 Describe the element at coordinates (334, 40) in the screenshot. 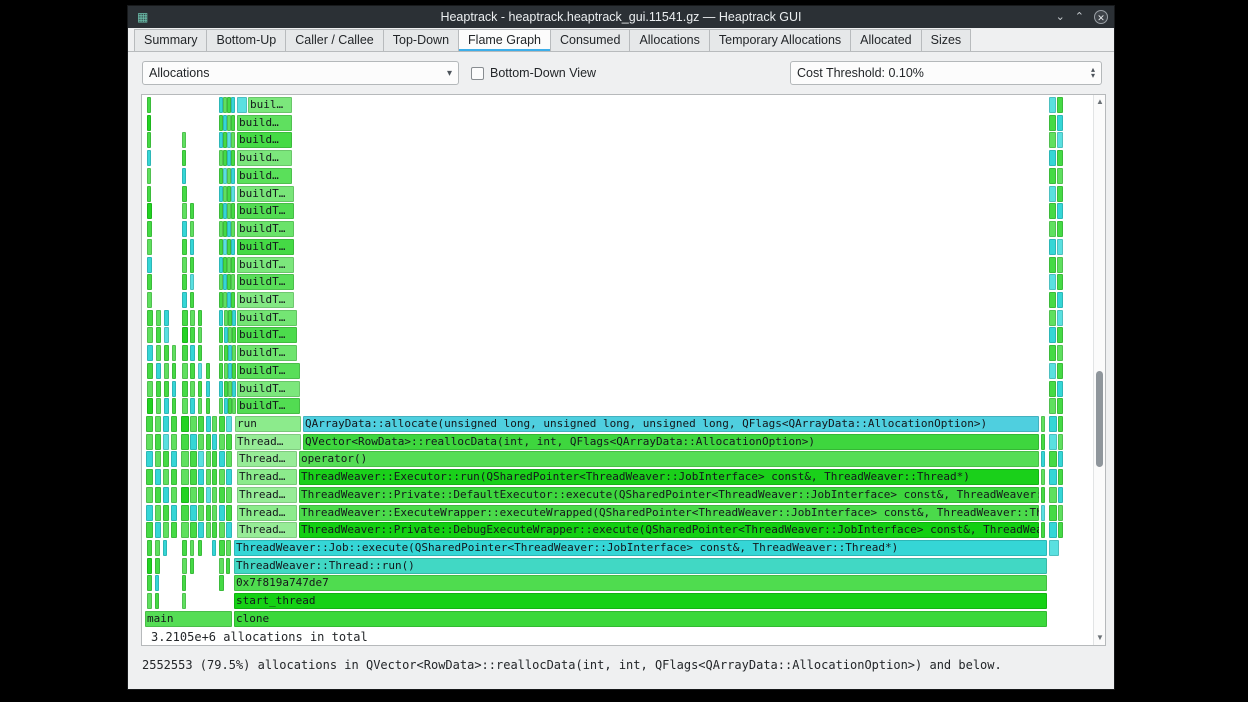

I see `tab-caller-callee: Caller / Callee` at that location.